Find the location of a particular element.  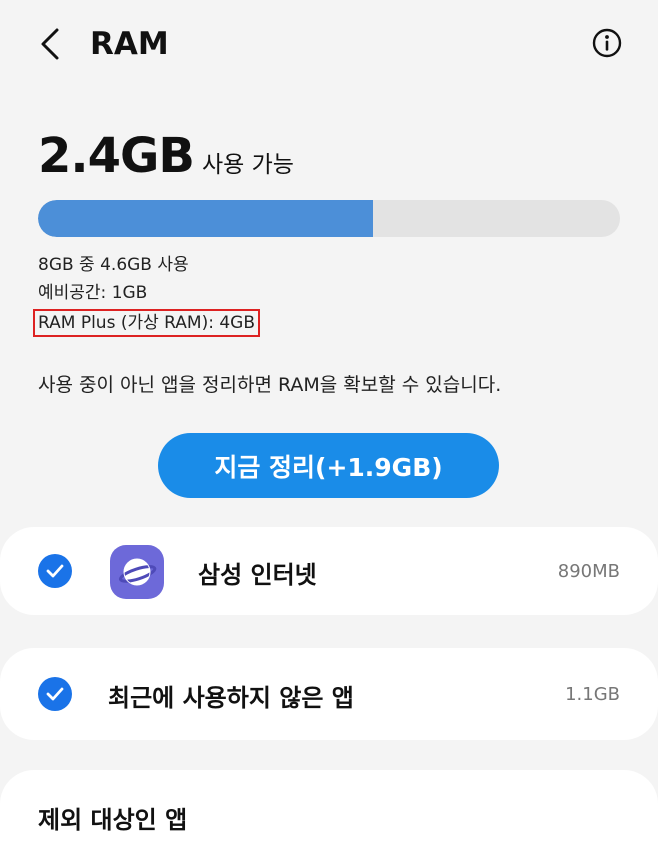

samsung-internet-icon is located at coordinates (137, 572).